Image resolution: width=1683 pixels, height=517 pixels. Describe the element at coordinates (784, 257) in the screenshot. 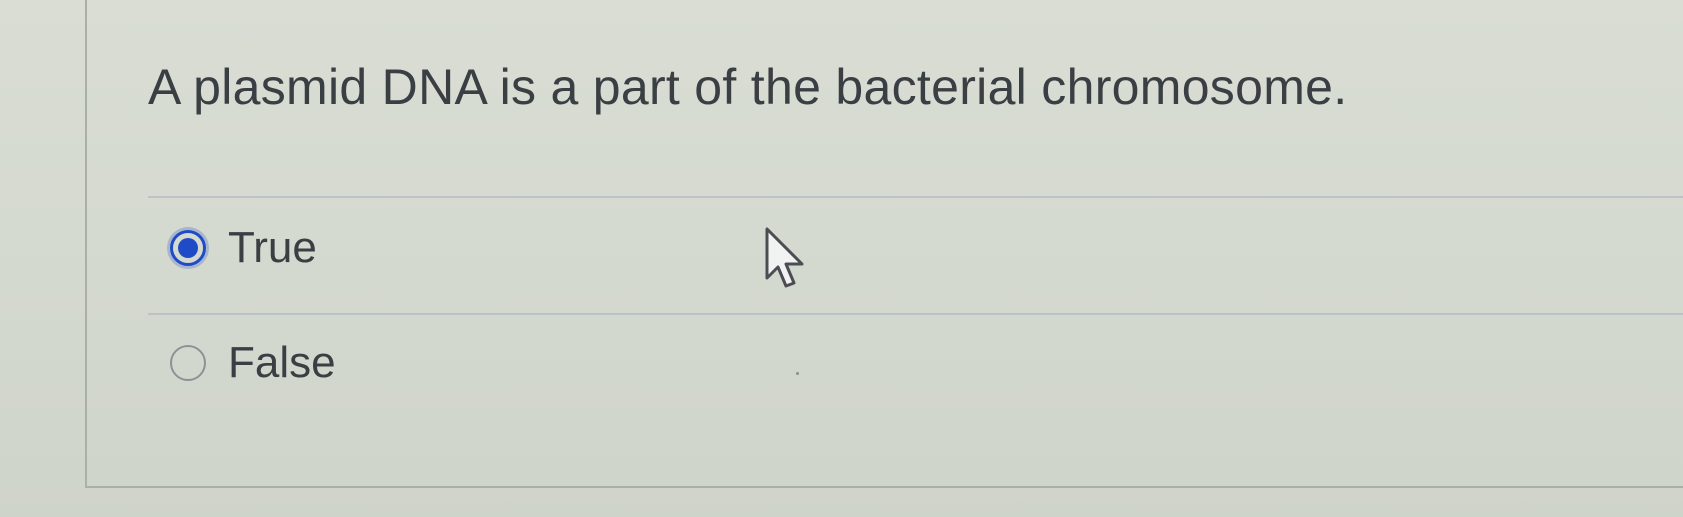

I see `mouse-pointer-icon` at that location.